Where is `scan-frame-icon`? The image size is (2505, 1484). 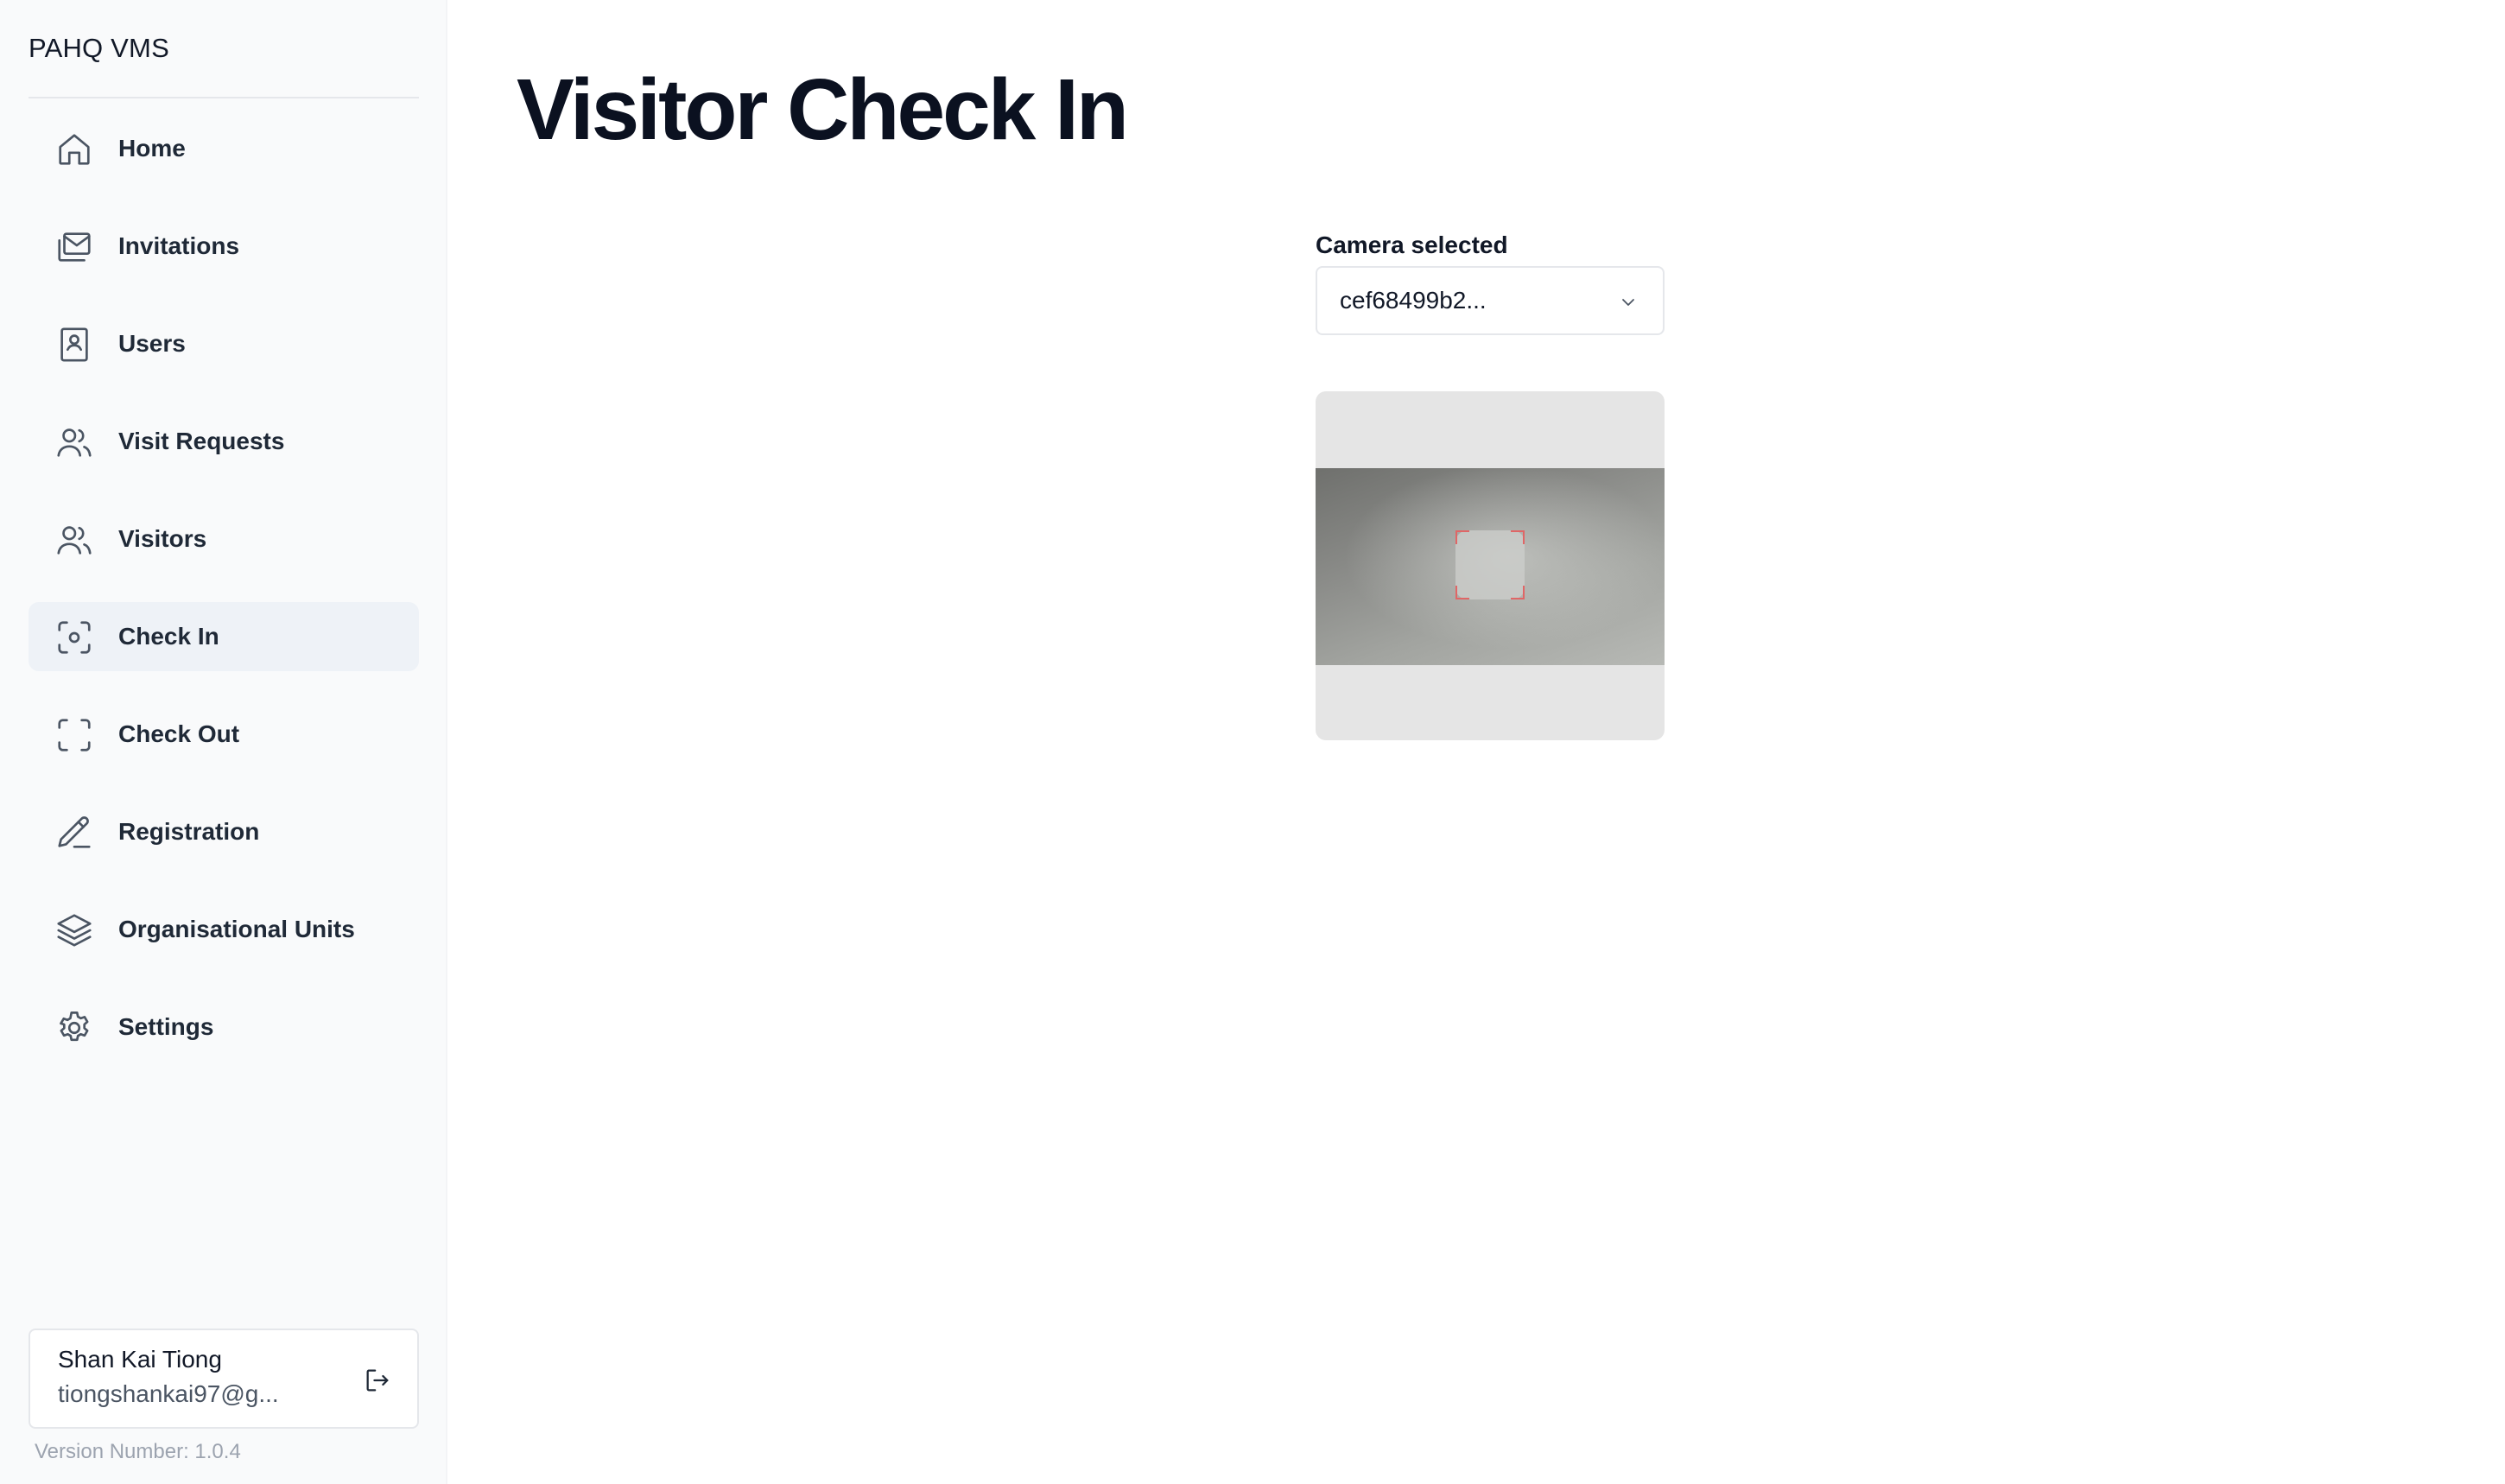 scan-frame-icon is located at coordinates (74, 735).